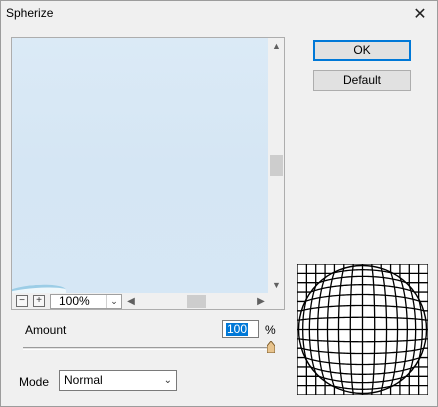  I want to click on triangle-down-icon: ▼, so click(276, 285).